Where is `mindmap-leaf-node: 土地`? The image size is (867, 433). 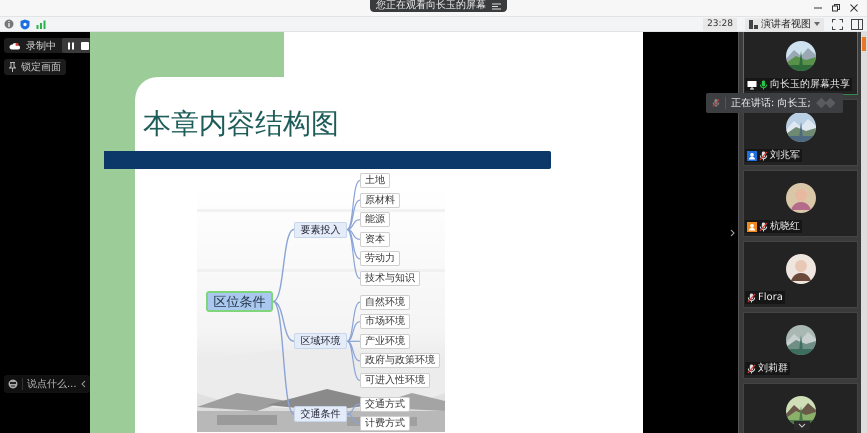
mindmap-leaf-node: 土地 is located at coordinates (375, 180).